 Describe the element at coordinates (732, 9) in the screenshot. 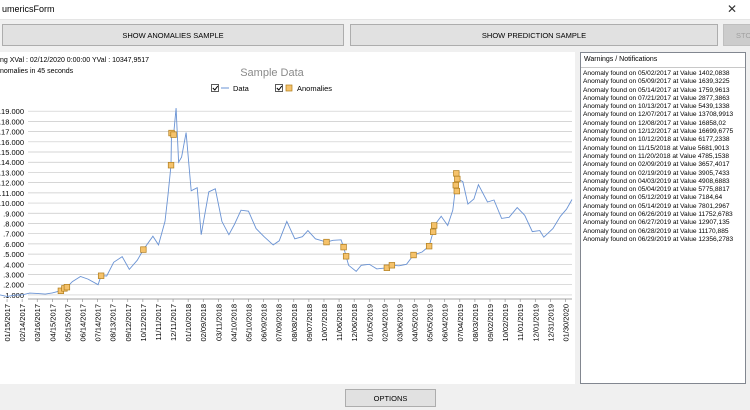

I see `close-icon: ✕` at that location.